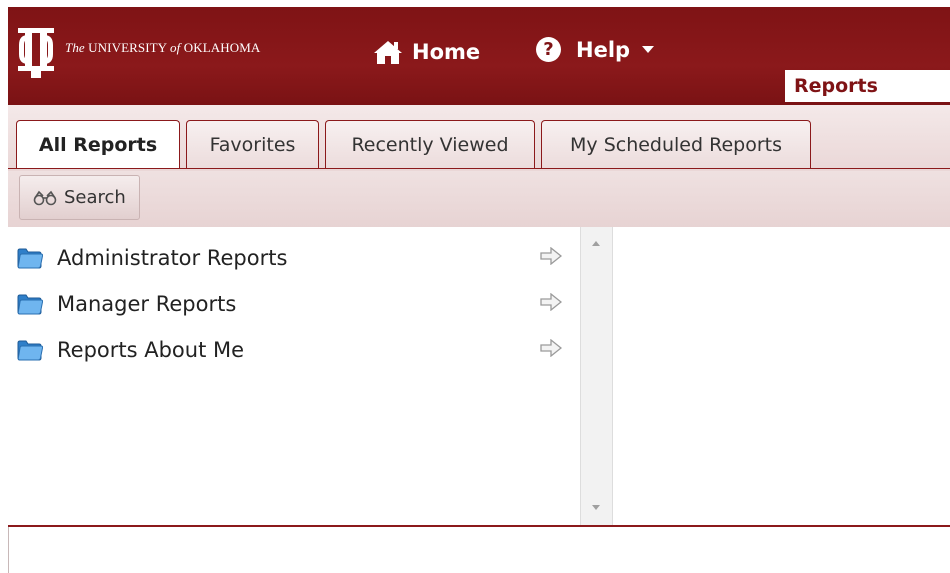  Describe the element at coordinates (127, 47) in the screenshot. I see `logo-word-university: UNIVERSITY` at that location.